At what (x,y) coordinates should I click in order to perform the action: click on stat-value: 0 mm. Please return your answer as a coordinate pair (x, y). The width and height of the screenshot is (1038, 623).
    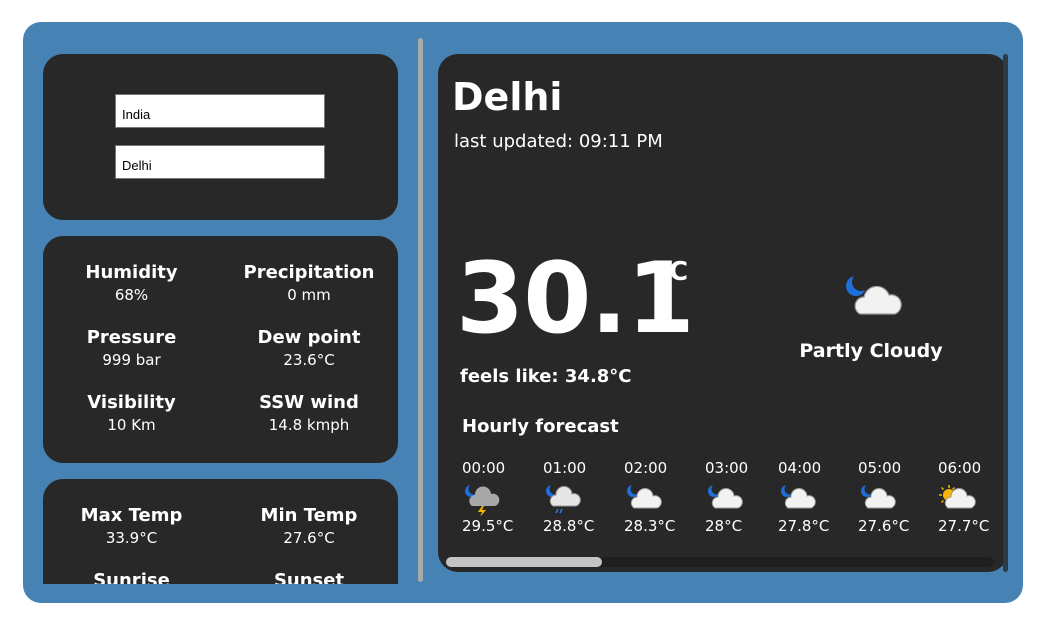
    Looking at the image, I should click on (309, 295).